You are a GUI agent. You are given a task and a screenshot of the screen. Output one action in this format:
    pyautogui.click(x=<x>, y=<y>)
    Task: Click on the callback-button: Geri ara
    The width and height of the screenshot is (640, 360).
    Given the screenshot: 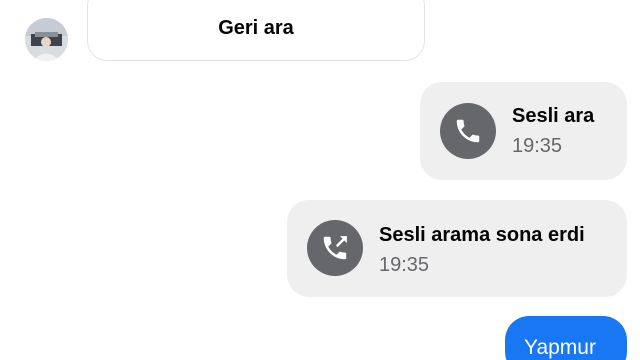 What is the action you would take?
    pyautogui.click(x=256, y=30)
    